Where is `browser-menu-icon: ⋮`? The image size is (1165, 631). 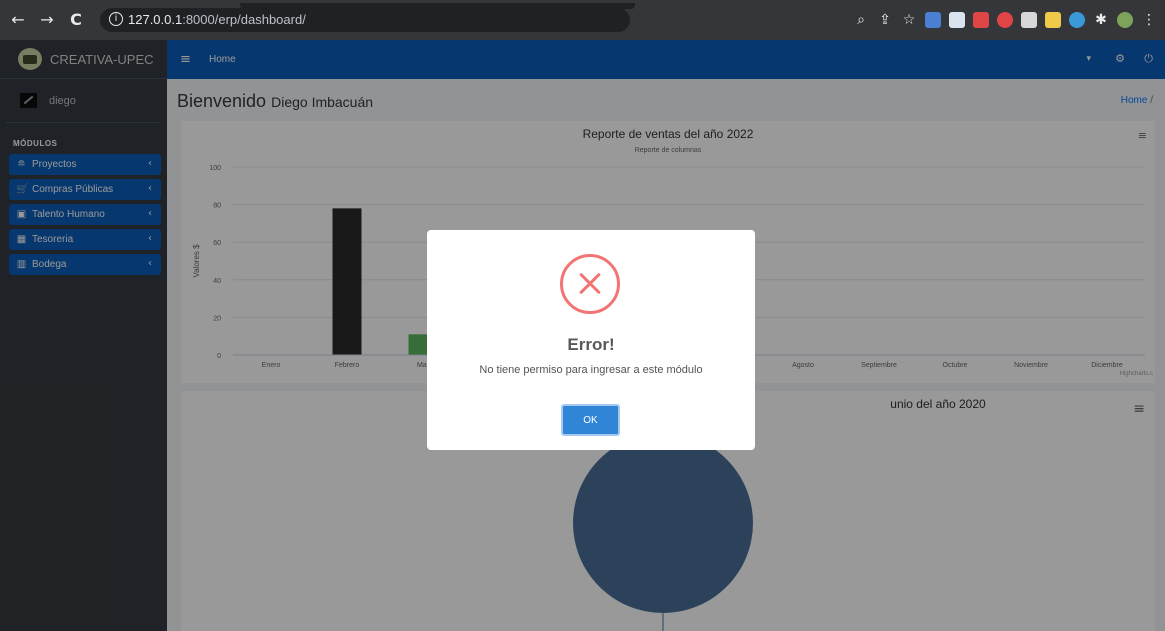 browser-menu-icon: ⋮ is located at coordinates (1149, 20).